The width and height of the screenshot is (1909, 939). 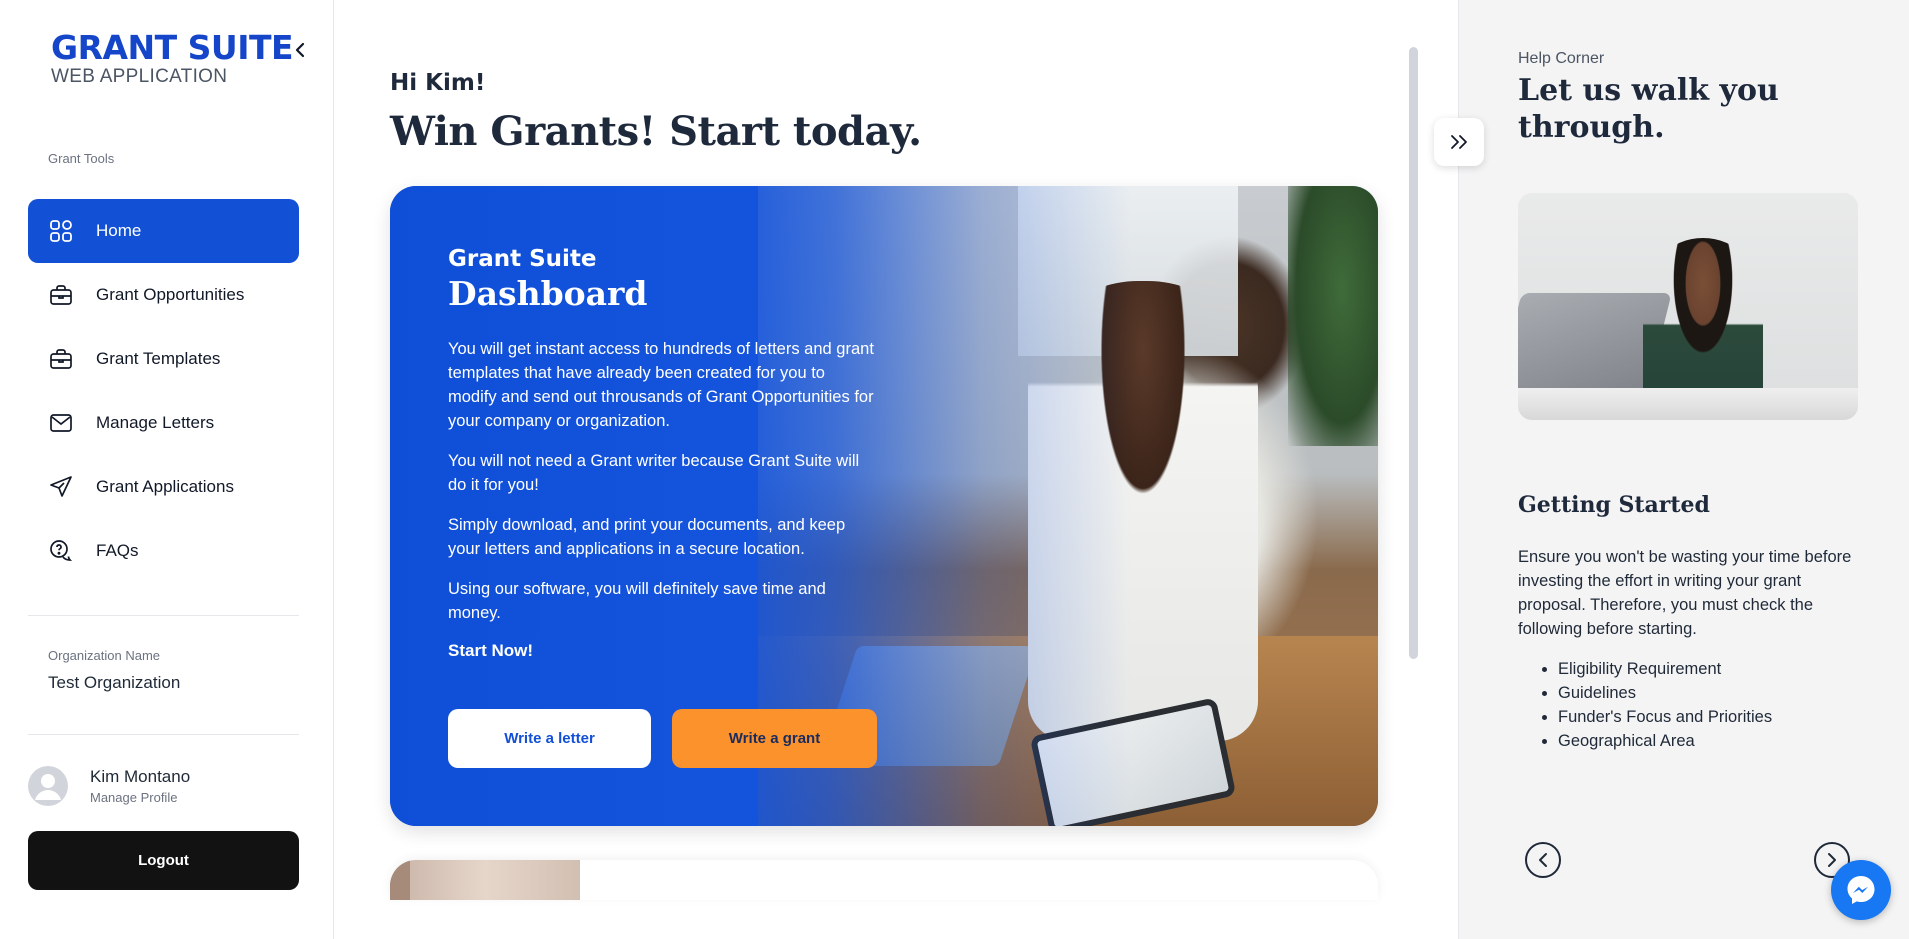 What do you see at coordinates (490, 650) in the screenshot?
I see `start-now-label: Start Now!` at bounding box center [490, 650].